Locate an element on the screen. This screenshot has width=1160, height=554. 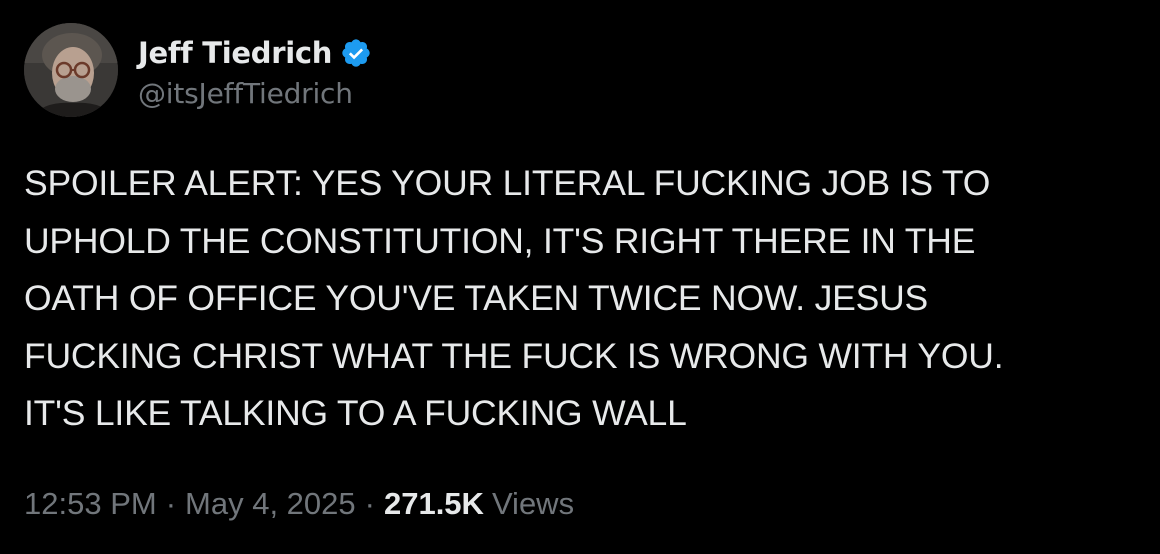
verified-badge-icon is located at coordinates (356, 53).